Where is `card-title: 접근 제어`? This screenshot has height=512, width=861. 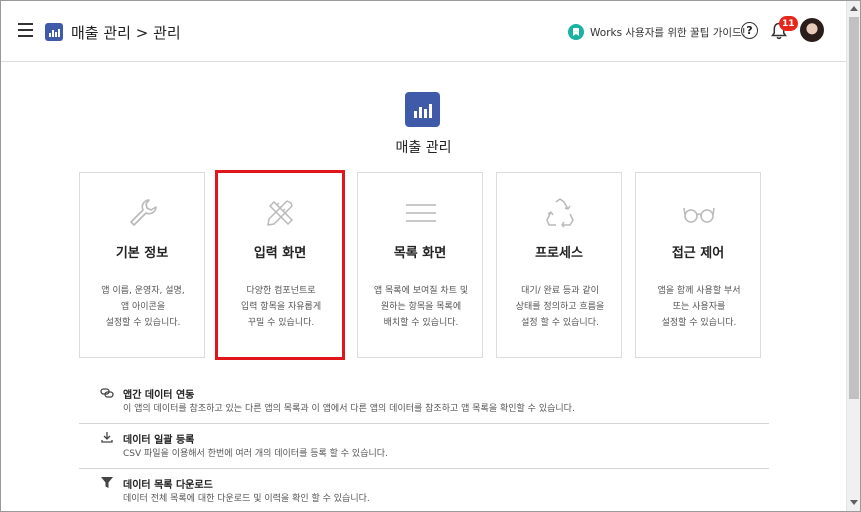 card-title: 접근 제어 is located at coordinates (698, 253).